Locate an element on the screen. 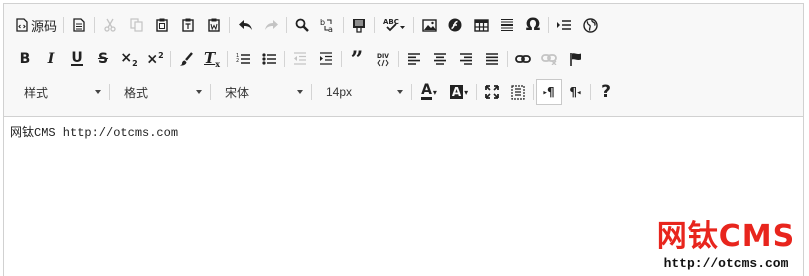 Image resolution: width=809 pixels, height=276 pixels. link-button is located at coordinates (523, 59).